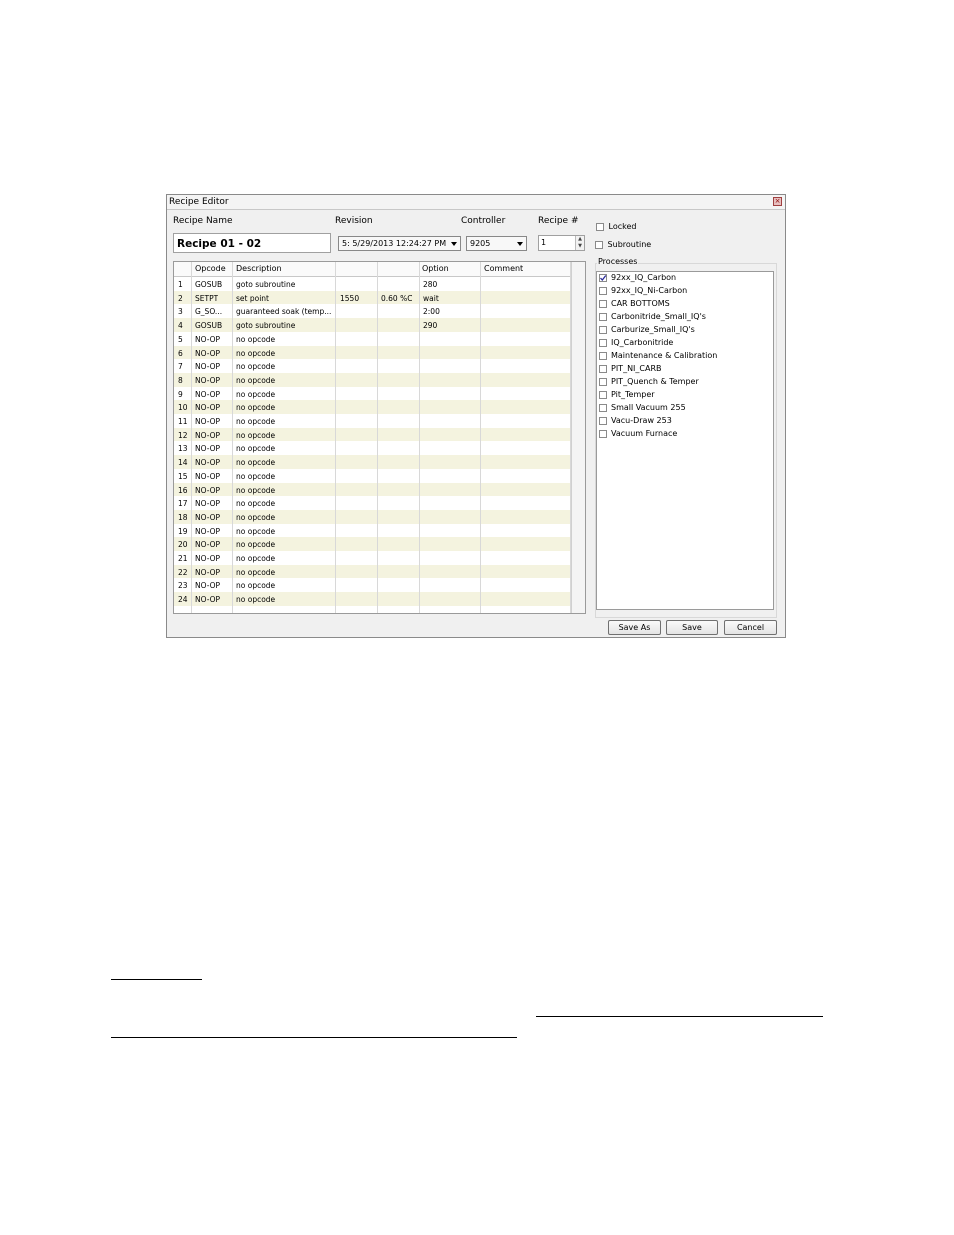 The image size is (954, 1235). What do you see at coordinates (372, 366) in the screenshot?
I see `table-row: 7 NO-OP no opcode` at bounding box center [372, 366].